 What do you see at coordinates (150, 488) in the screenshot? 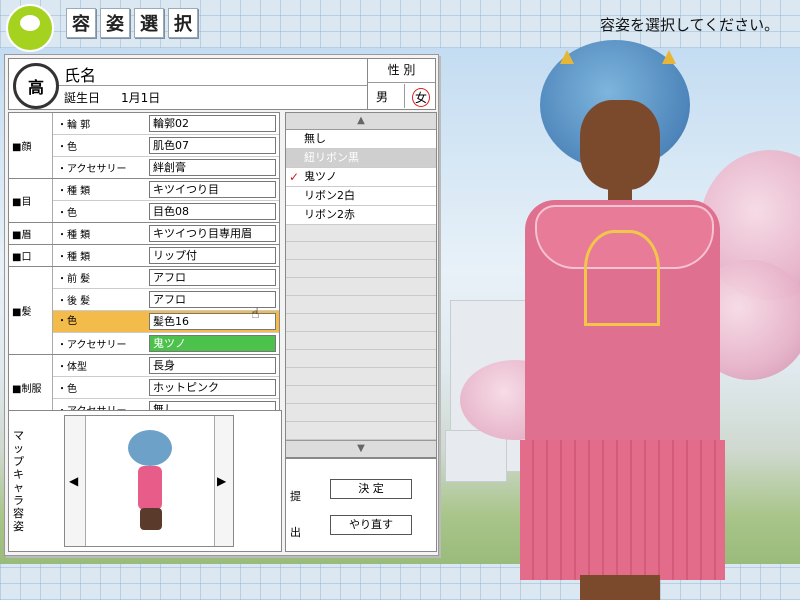
I see `sprite-body` at bounding box center [150, 488].